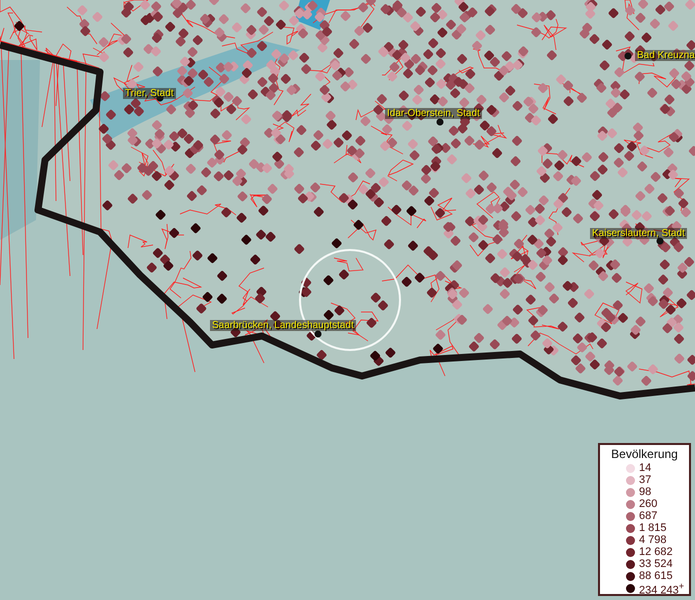 This screenshot has width=695, height=600. I want to click on legend-label: 88 615, so click(656, 576).